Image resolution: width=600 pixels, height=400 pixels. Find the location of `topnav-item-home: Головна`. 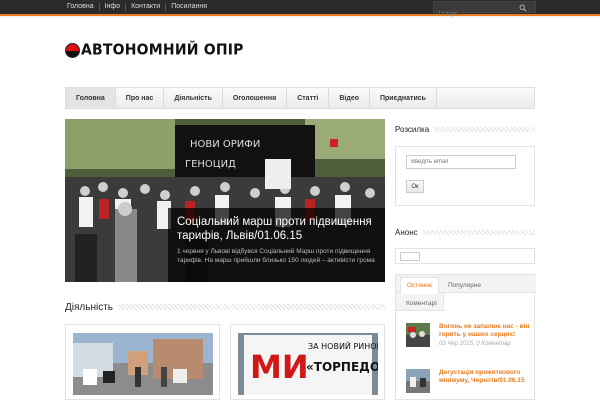

topnav-item-home: Головна is located at coordinates (81, 7).